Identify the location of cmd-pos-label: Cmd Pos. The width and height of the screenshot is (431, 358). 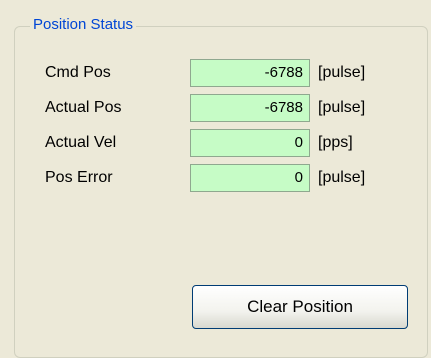
(78, 72).